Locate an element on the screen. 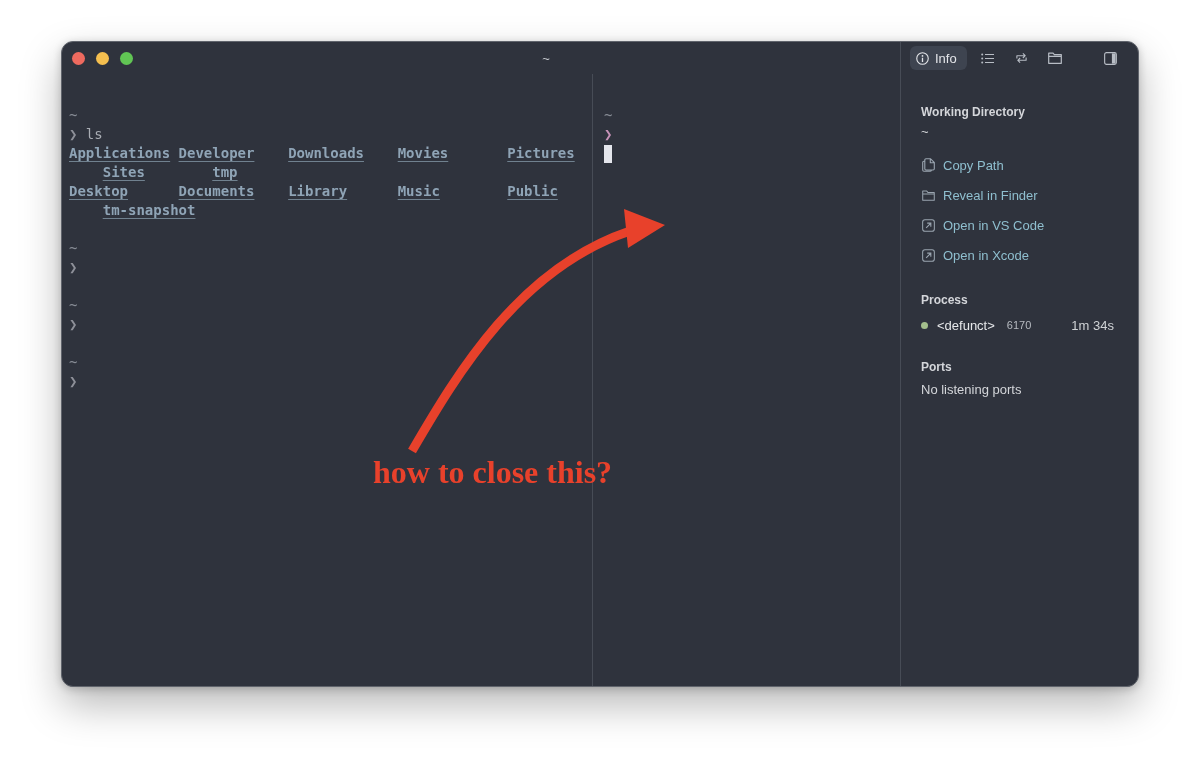 This screenshot has width=1200, height=768. directory-name: Desktop is located at coordinates (98, 191).